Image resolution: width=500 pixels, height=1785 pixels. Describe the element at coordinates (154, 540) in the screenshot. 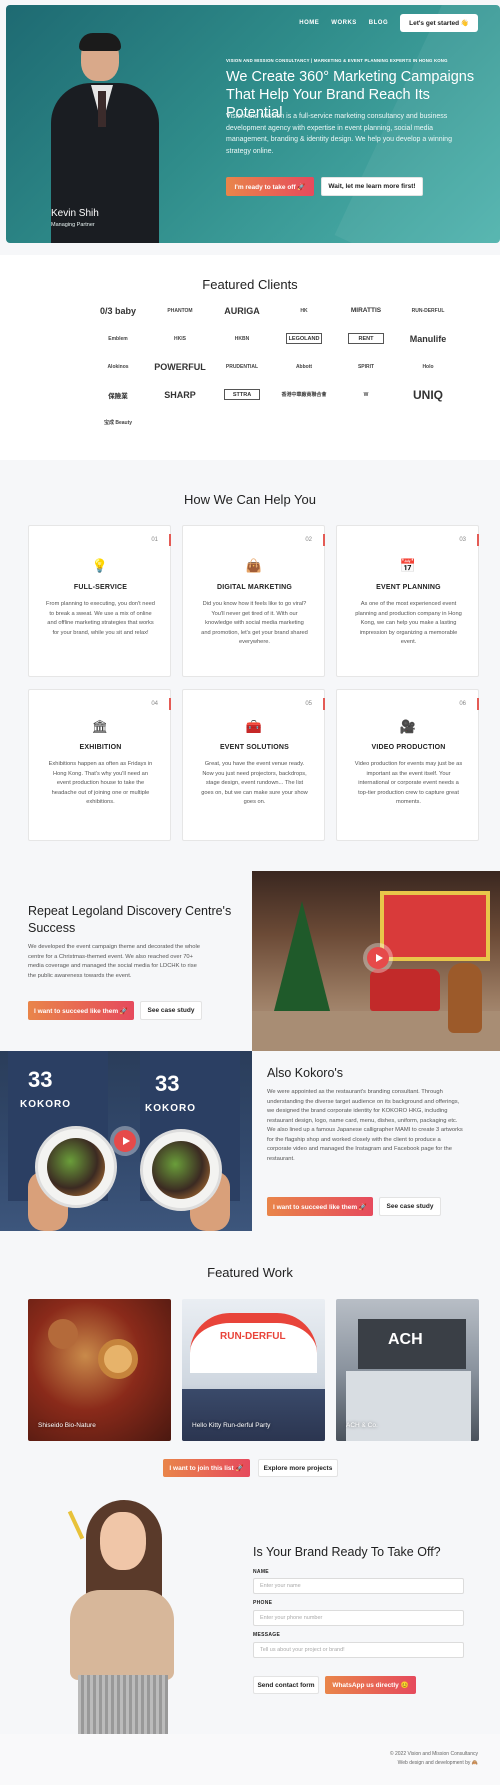

I see `service-number: 01` at that location.